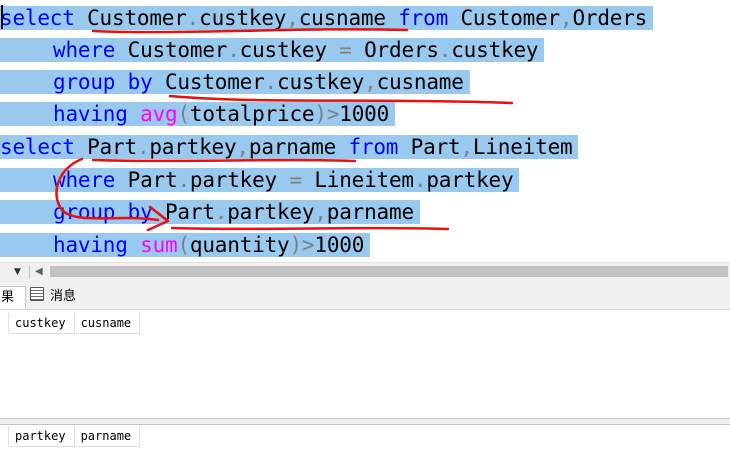 This screenshot has width=730, height=471. What do you see at coordinates (42, 323) in the screenshot?
I see `column-header-custkey: custkey` at bounding box center [42, 323].